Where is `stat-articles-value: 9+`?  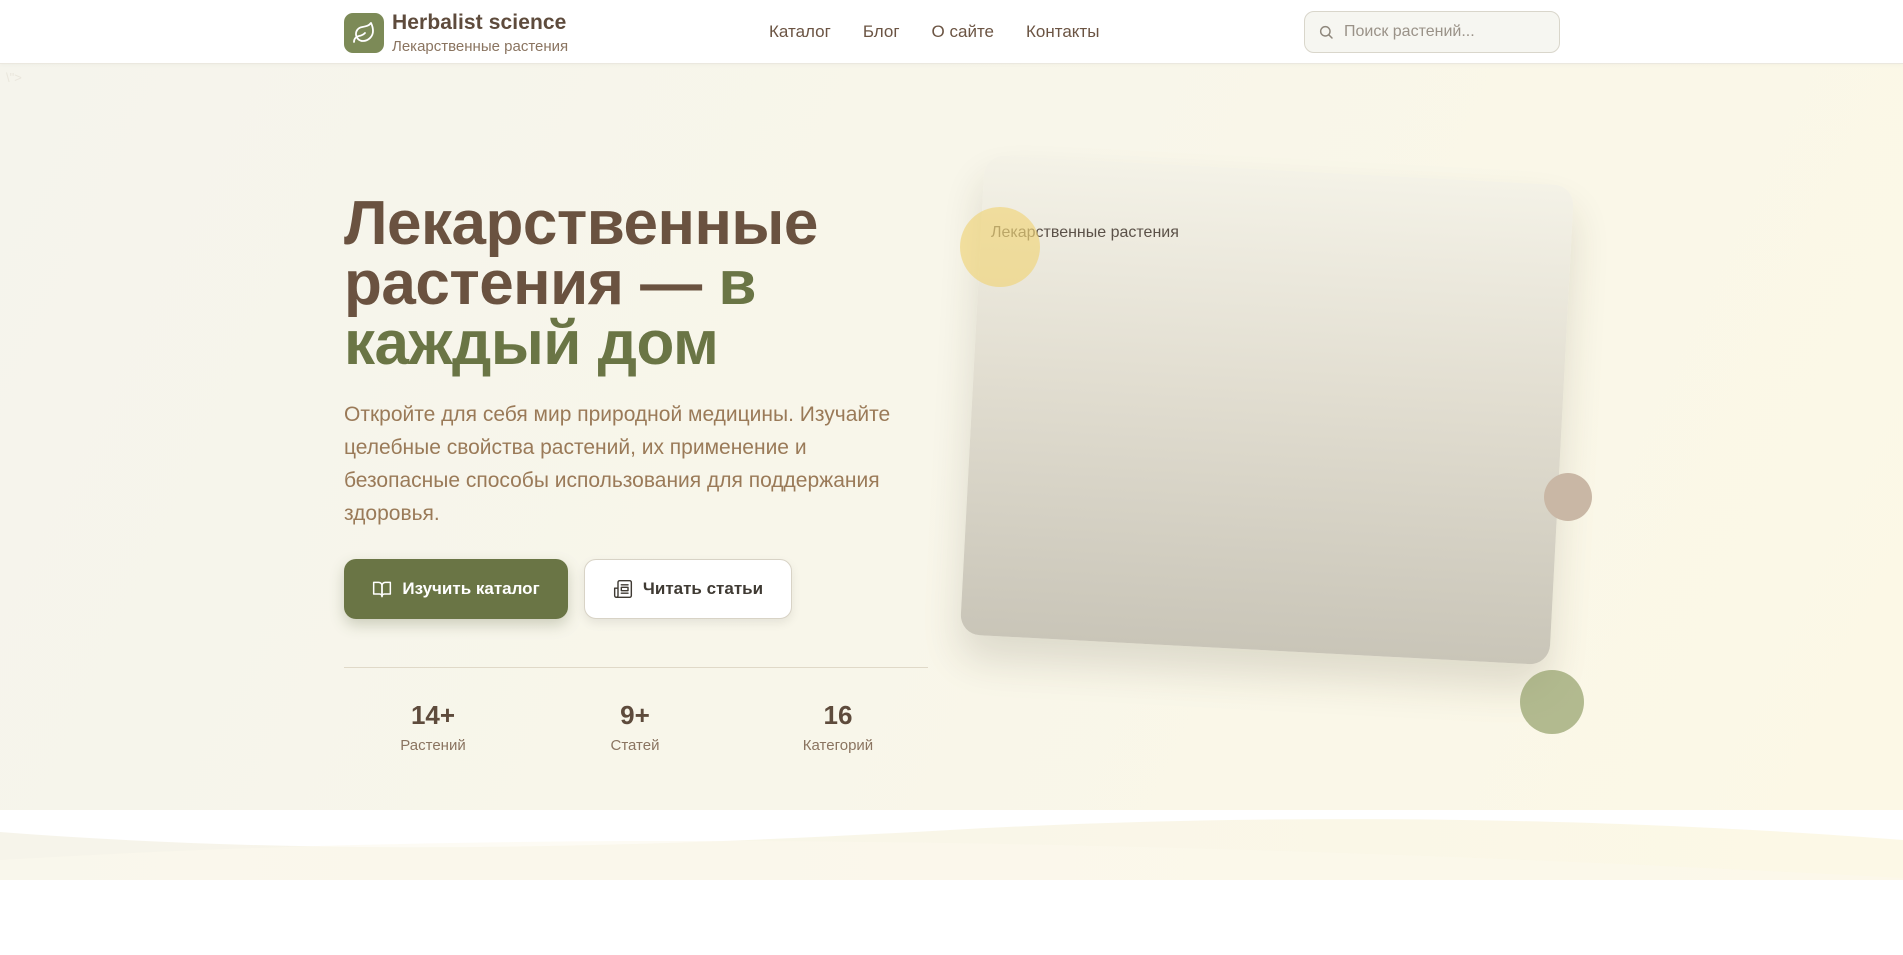 stat-articles-value: 9+ is located at coordinates (635, 715).